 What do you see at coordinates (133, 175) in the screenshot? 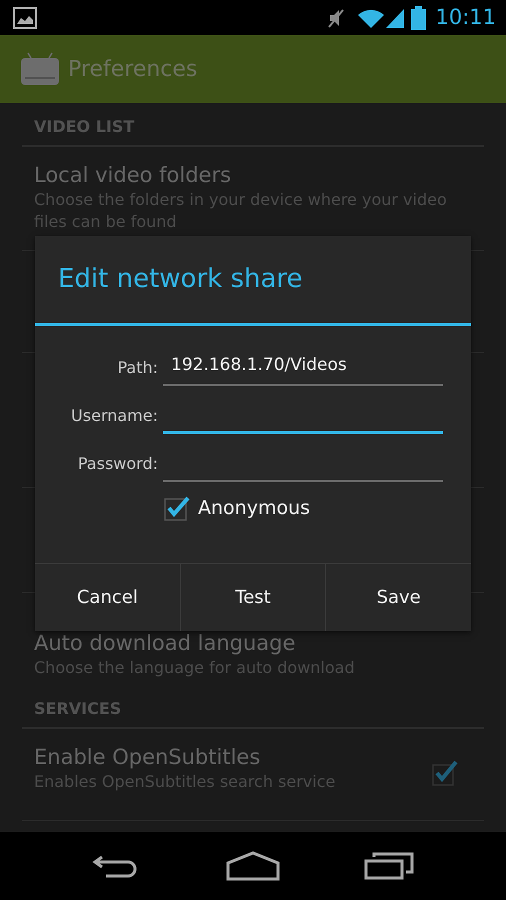
I see `preference-title: Local video folders` at bounding box center [133, 175].